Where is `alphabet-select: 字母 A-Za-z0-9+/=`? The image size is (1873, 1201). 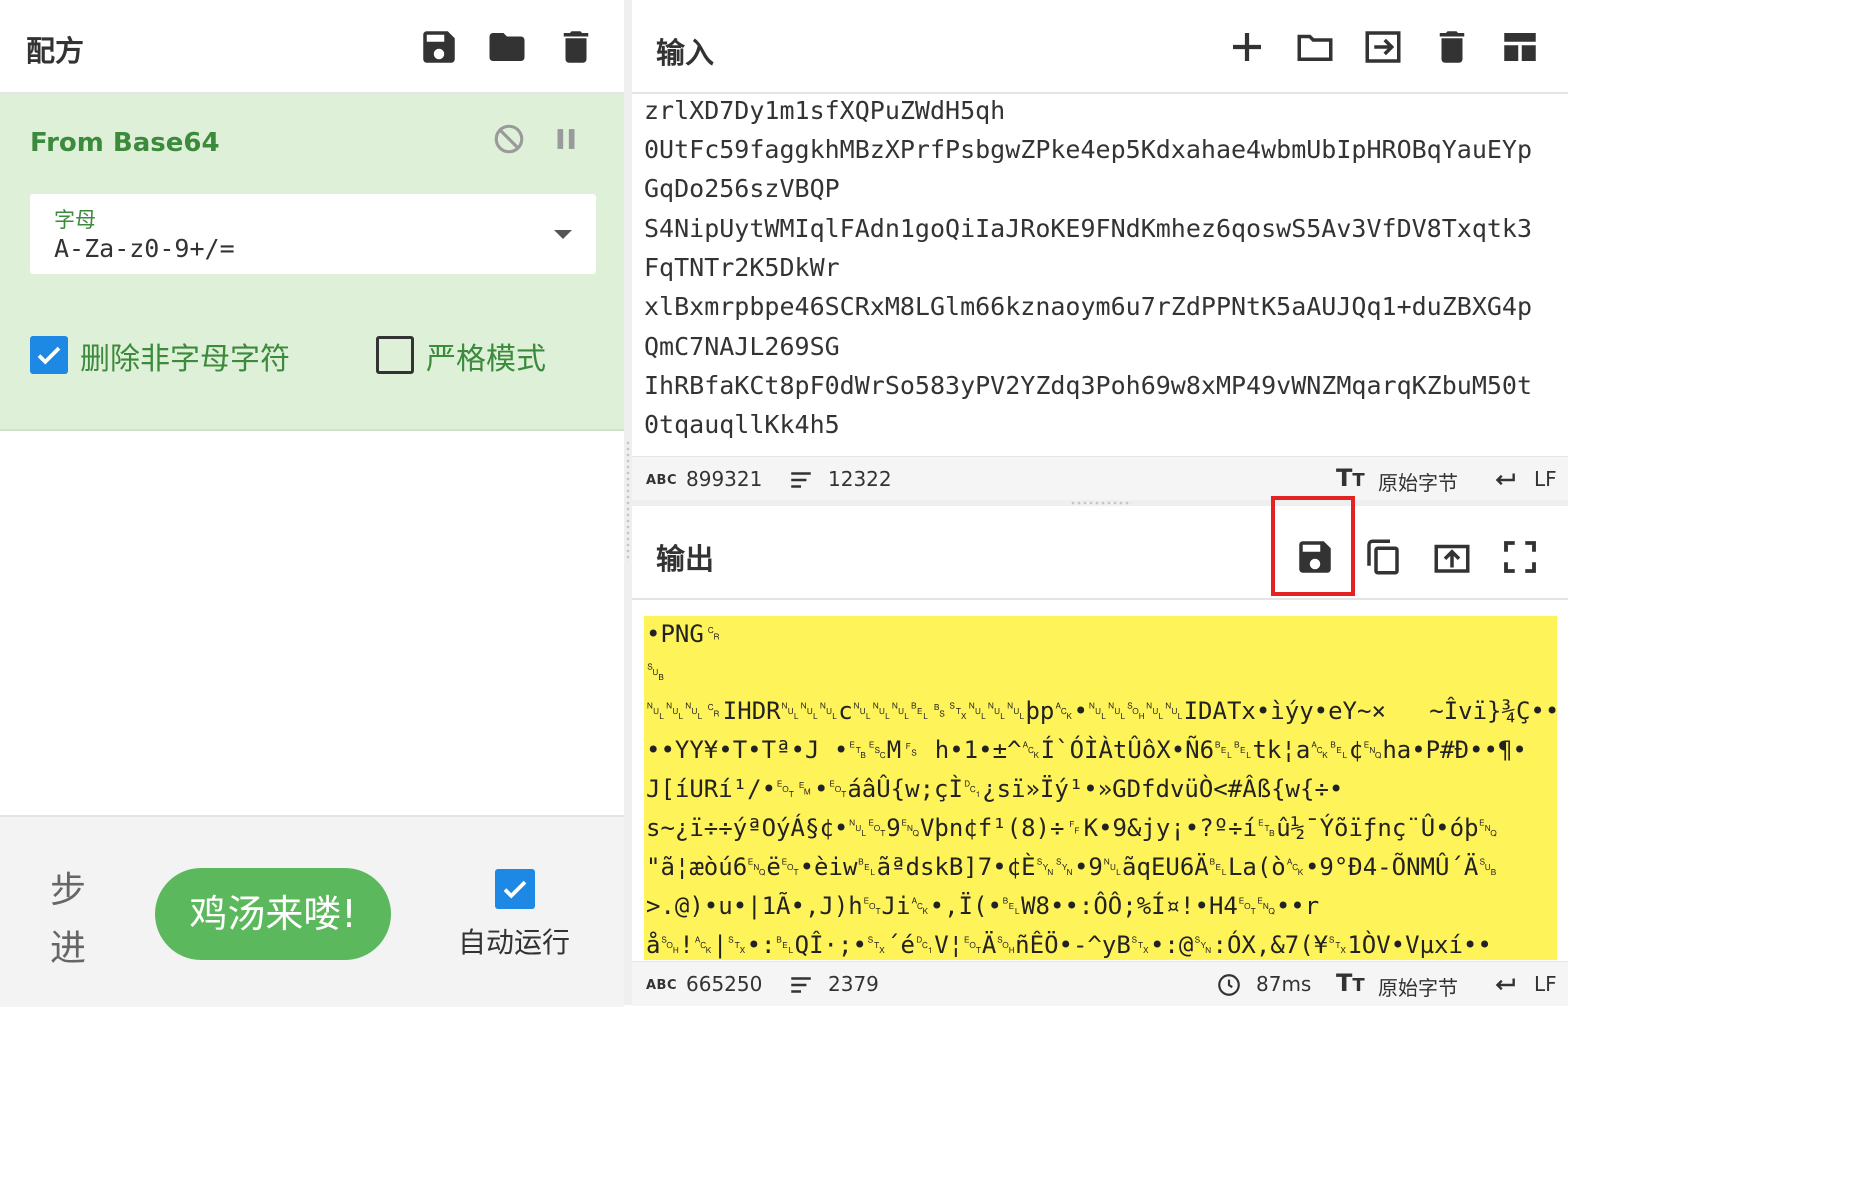 alphabet-select: 字母 A-Za-z0-9+/= is located at coordinates (313, 234).